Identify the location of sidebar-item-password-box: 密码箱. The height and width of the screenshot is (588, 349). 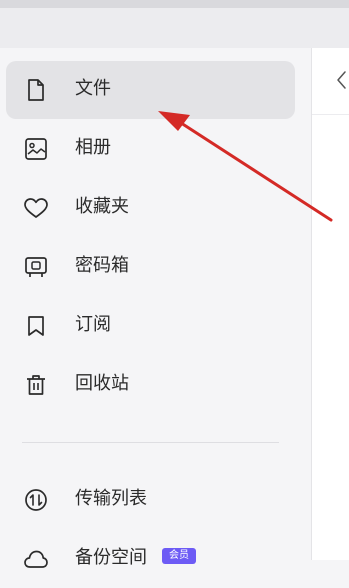
(150, 267).